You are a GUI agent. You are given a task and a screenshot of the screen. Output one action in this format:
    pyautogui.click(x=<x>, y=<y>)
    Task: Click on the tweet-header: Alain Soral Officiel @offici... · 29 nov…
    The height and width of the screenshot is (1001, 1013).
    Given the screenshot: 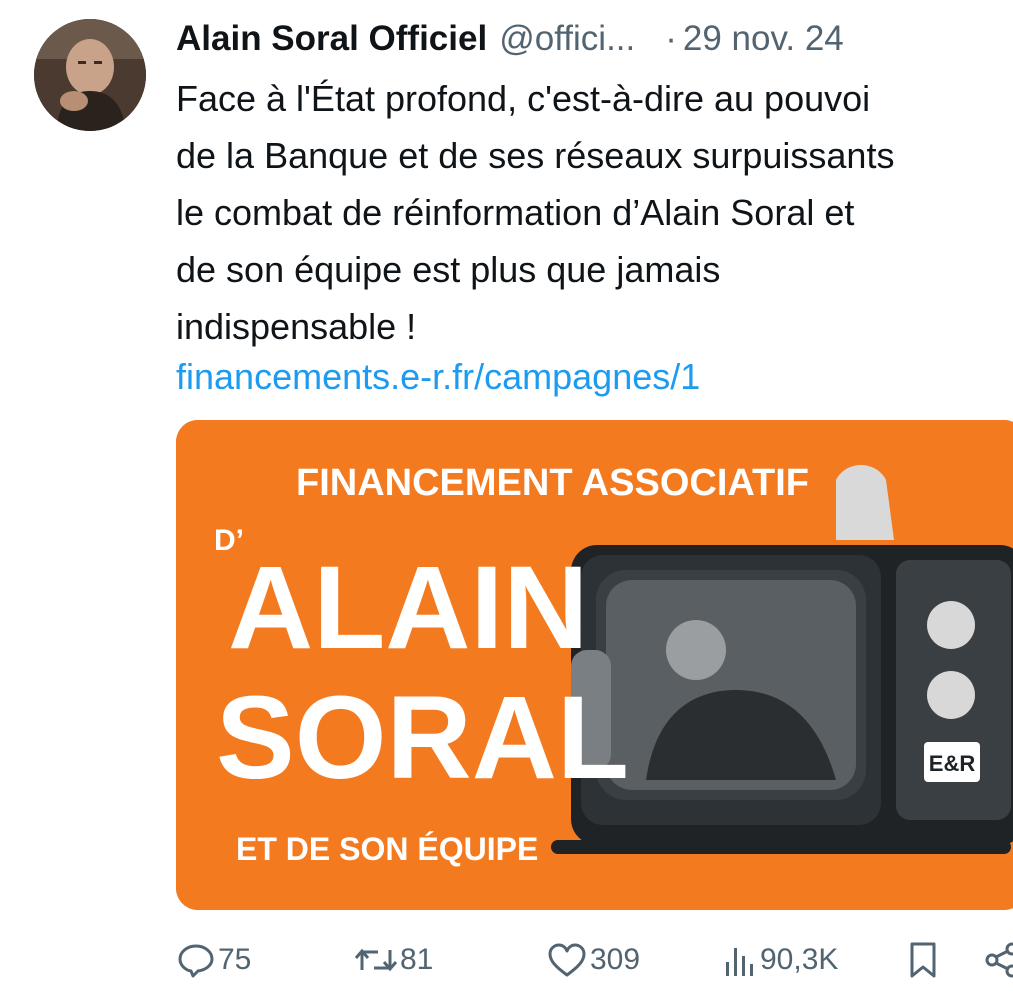 What is the action you would take?
    pyautogui.click(x=510, y=39)
    